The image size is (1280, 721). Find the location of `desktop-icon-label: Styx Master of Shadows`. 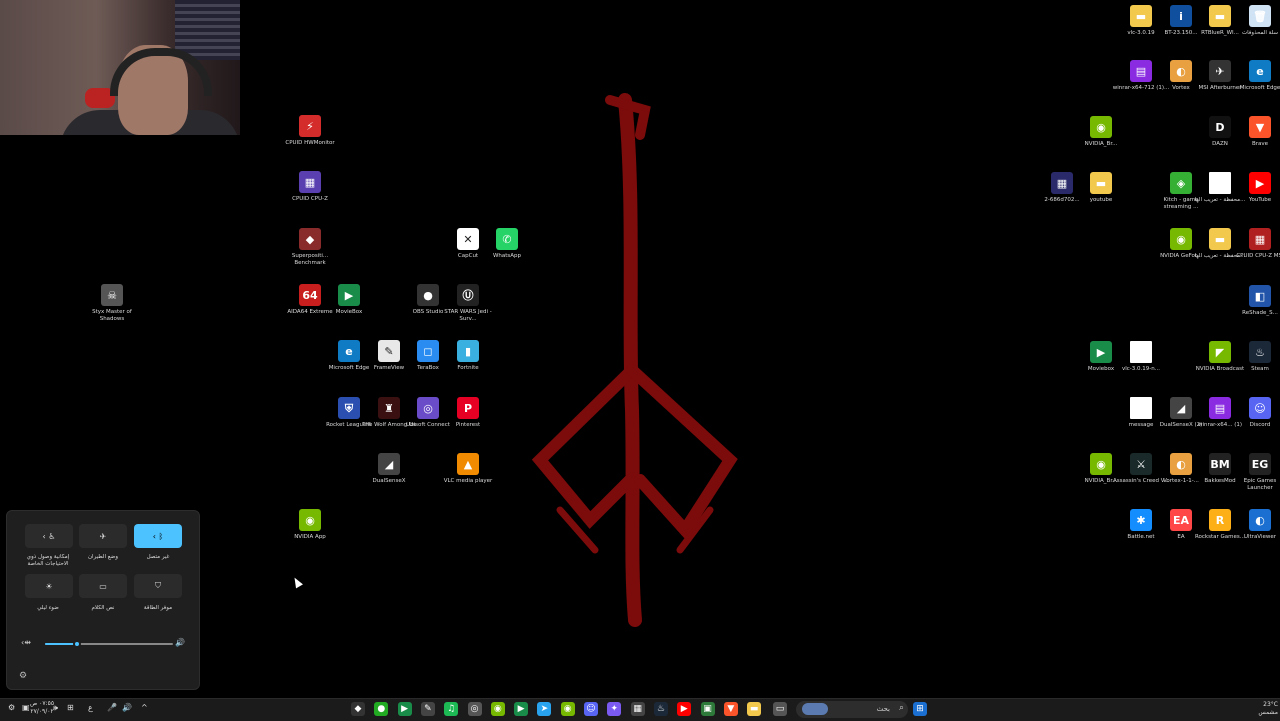

desktop-icon-label: Styx Master of Shadows is located at coordinates (112, 315).